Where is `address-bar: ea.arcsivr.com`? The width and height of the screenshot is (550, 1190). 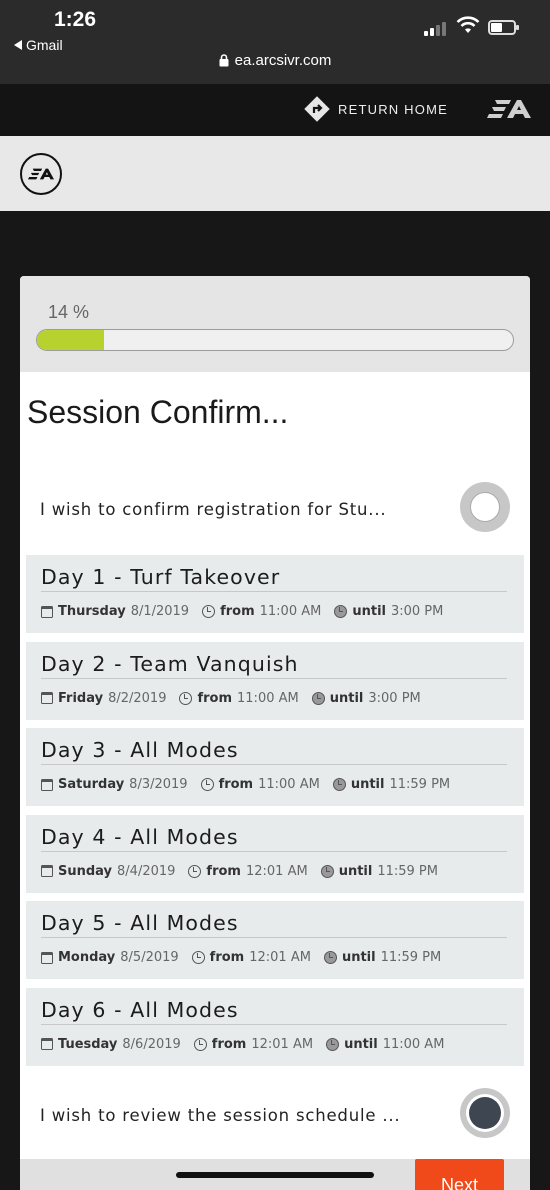 address-bar: ea.arcsivr.com is located at coordinates (275, 60).